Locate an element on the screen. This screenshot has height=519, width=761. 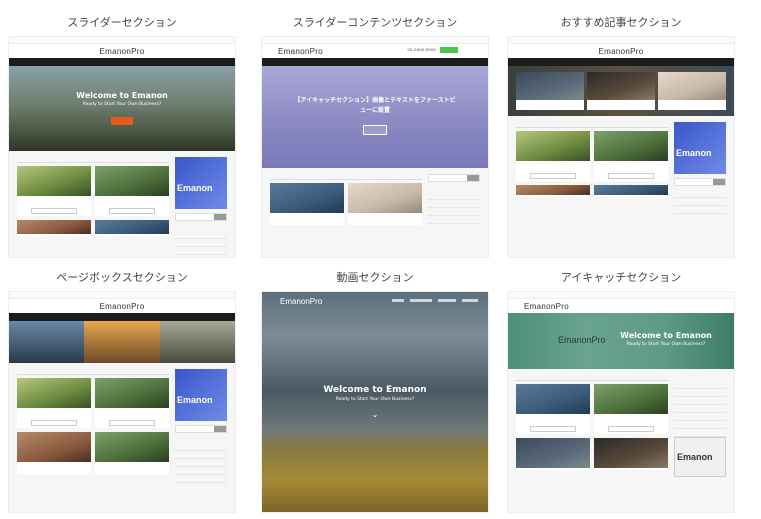
hero-slider: 【アイキャッチセクション】画像とテキストをファーストビューに設置 is located at coordinates (375, 117).